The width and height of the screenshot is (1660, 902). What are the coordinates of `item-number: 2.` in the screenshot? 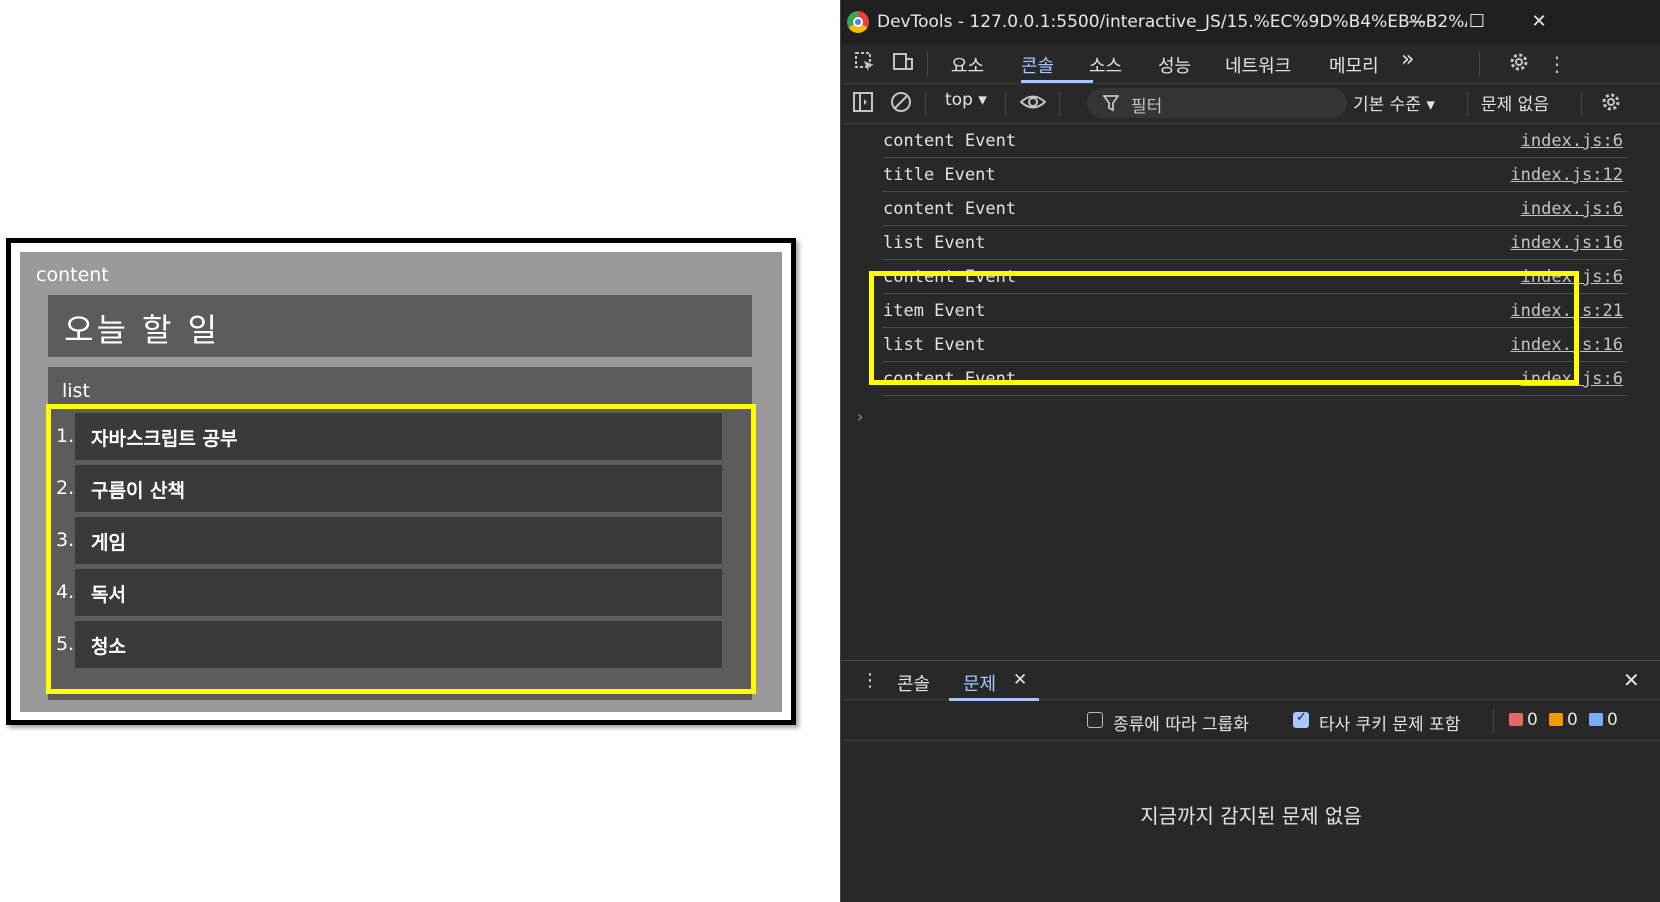 It's located at (65, 488).